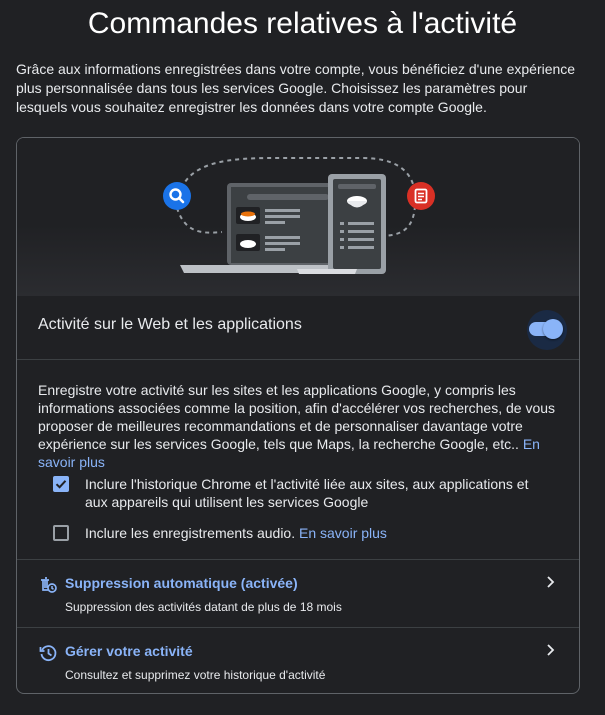 This screenshot has height=715, width=605. What do you see at coordinates (48, 653) in the screenshot?
I see `history-icon` at bounding box center [48, 653].